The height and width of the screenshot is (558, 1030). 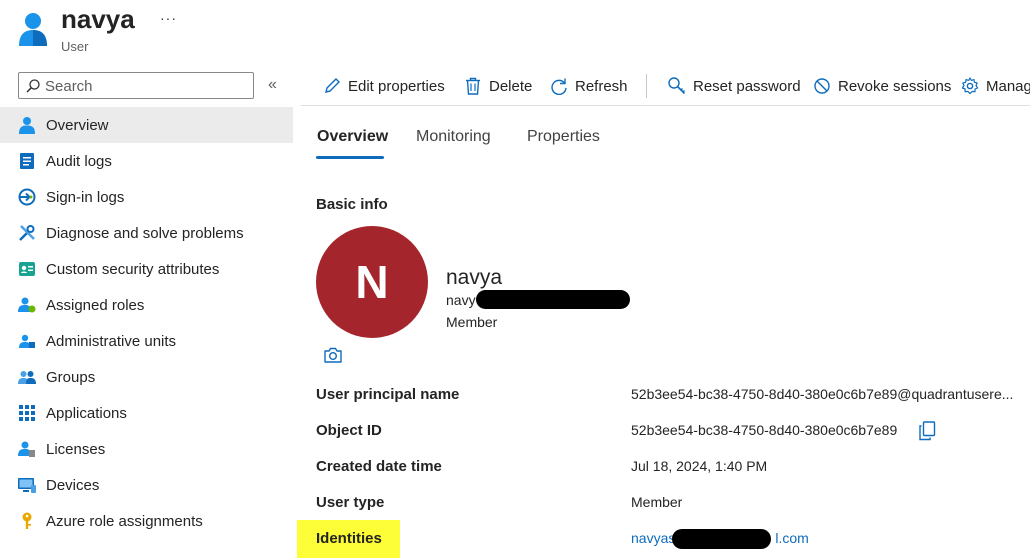 What do you see at coordinates (27, 233) in the screenshot?
I see `wrench-icon` at bounding box center [27, 233].